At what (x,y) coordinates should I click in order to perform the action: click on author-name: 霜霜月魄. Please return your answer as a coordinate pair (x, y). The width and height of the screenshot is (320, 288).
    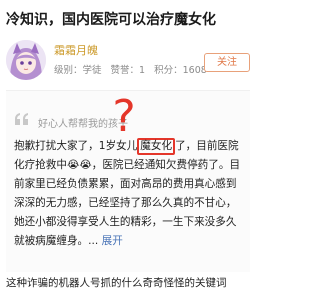
    Looking at the image, I should click on (76, 50).